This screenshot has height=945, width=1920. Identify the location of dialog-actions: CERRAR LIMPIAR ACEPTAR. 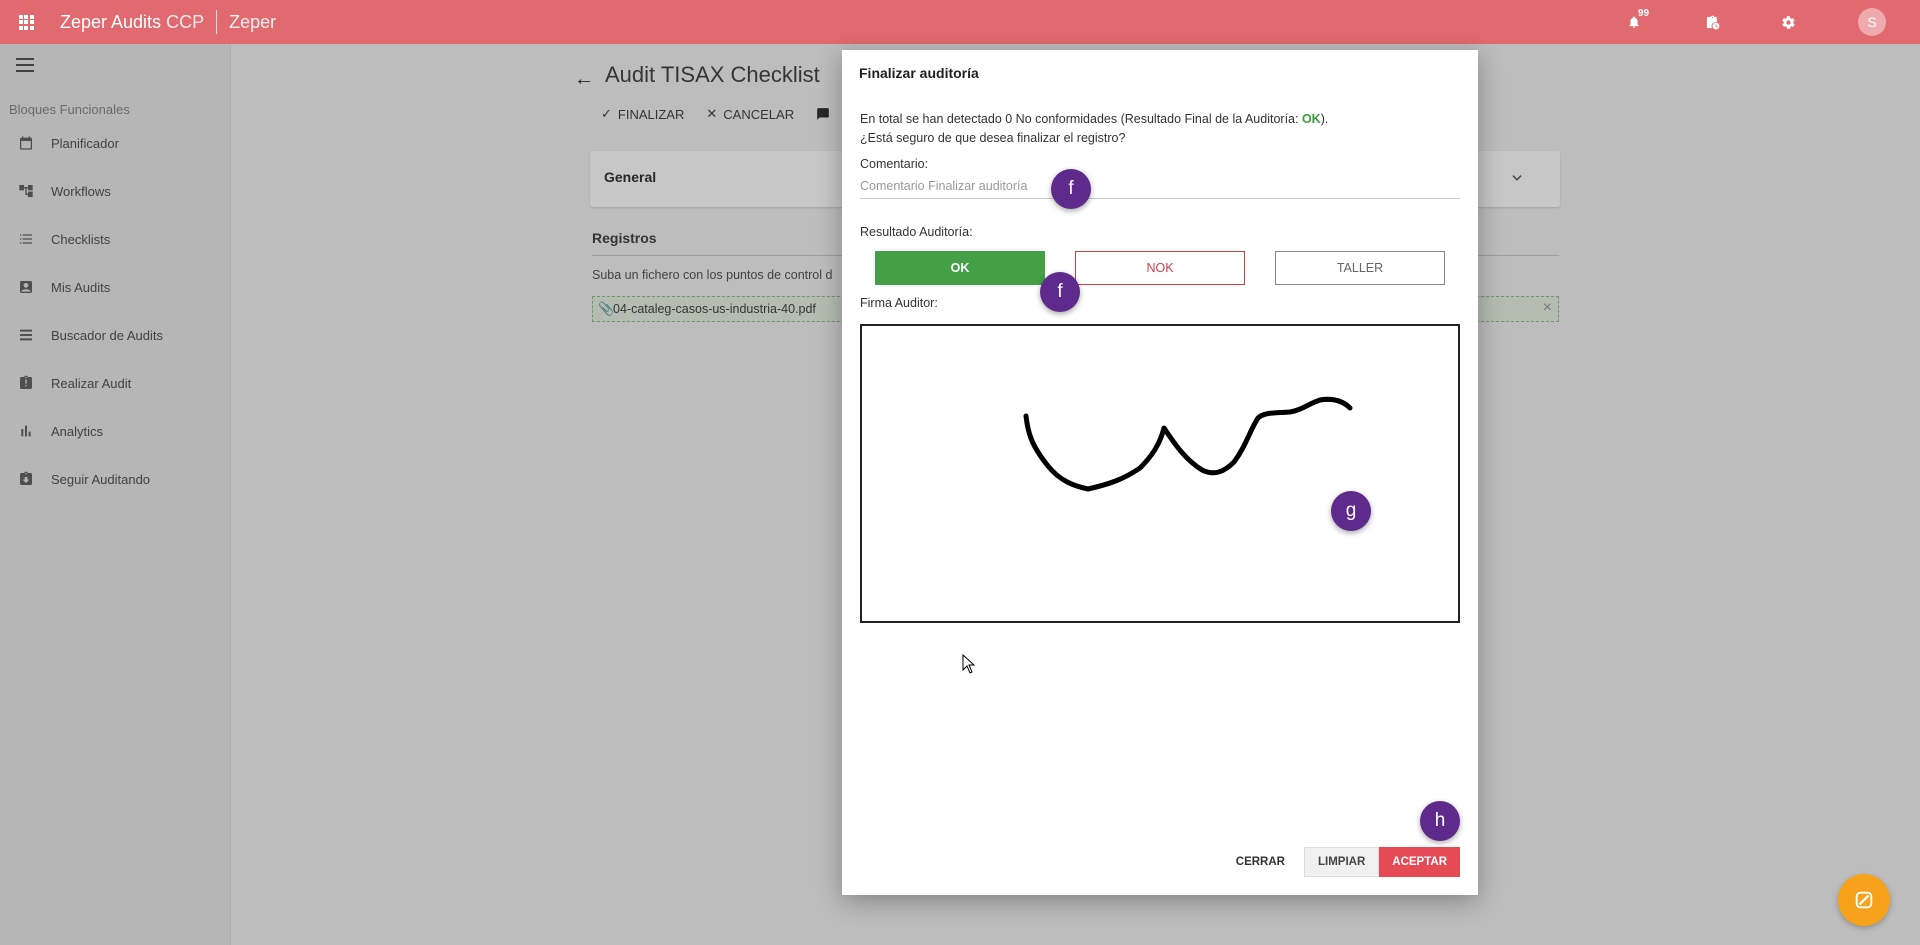
(1341, 862).